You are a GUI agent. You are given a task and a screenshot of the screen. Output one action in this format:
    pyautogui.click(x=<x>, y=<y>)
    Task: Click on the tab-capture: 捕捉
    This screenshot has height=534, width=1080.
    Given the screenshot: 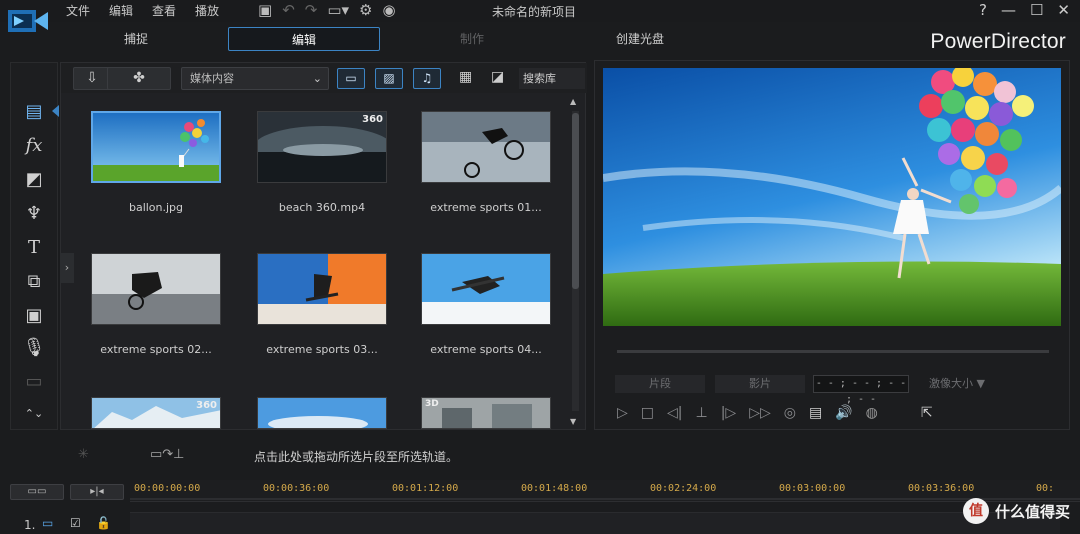 What is the action you would take?
    pyautogui.click(x=136, y=39)
    